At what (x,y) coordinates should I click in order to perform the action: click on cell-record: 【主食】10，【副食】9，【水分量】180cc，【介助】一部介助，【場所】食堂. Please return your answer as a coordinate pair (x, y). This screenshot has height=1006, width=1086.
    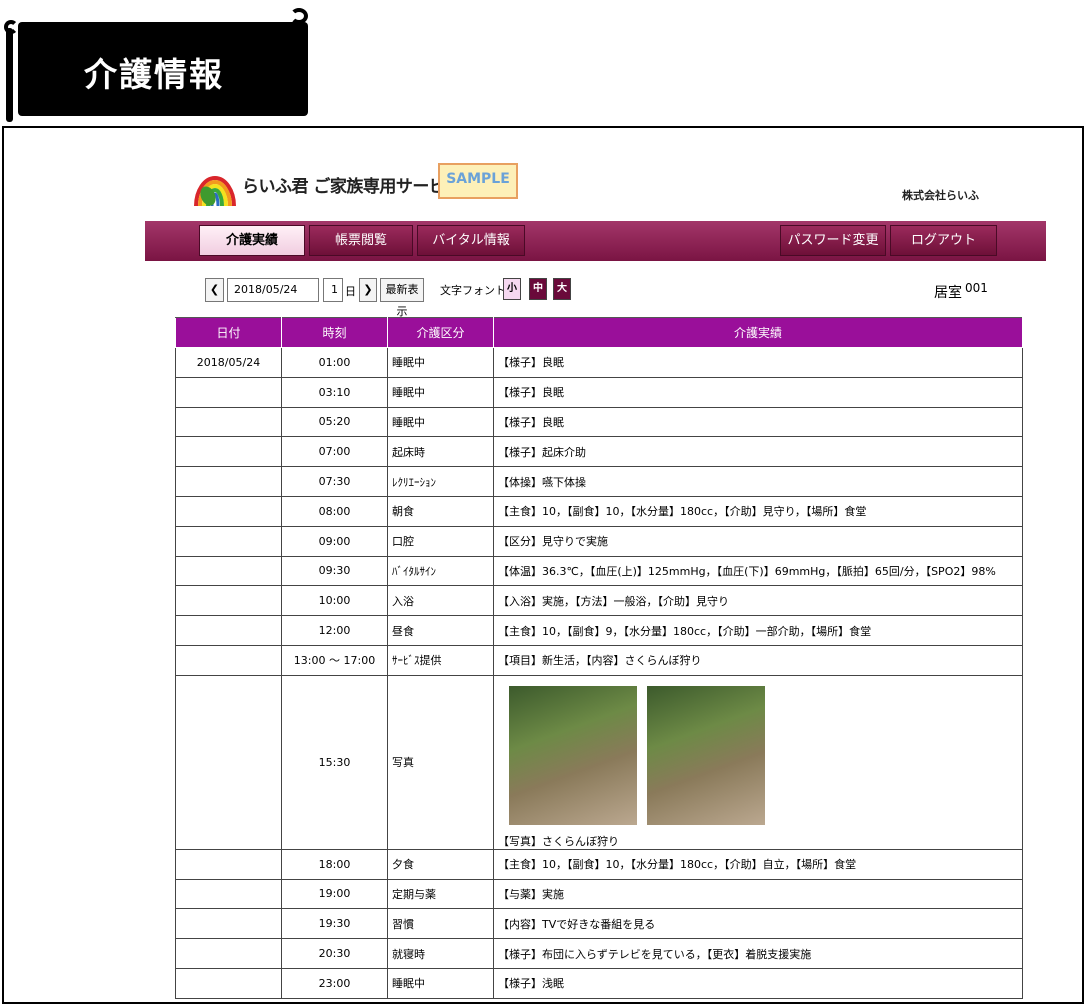
    Looking at the image, I should click on (758, 630).